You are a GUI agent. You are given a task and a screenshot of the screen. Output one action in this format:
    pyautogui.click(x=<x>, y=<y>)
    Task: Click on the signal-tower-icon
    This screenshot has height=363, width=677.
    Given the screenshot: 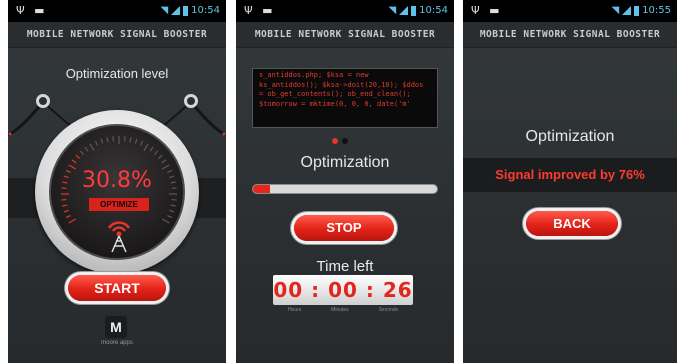 What is the action you would take?
    pyautogui.click(x=119, y=237)
    